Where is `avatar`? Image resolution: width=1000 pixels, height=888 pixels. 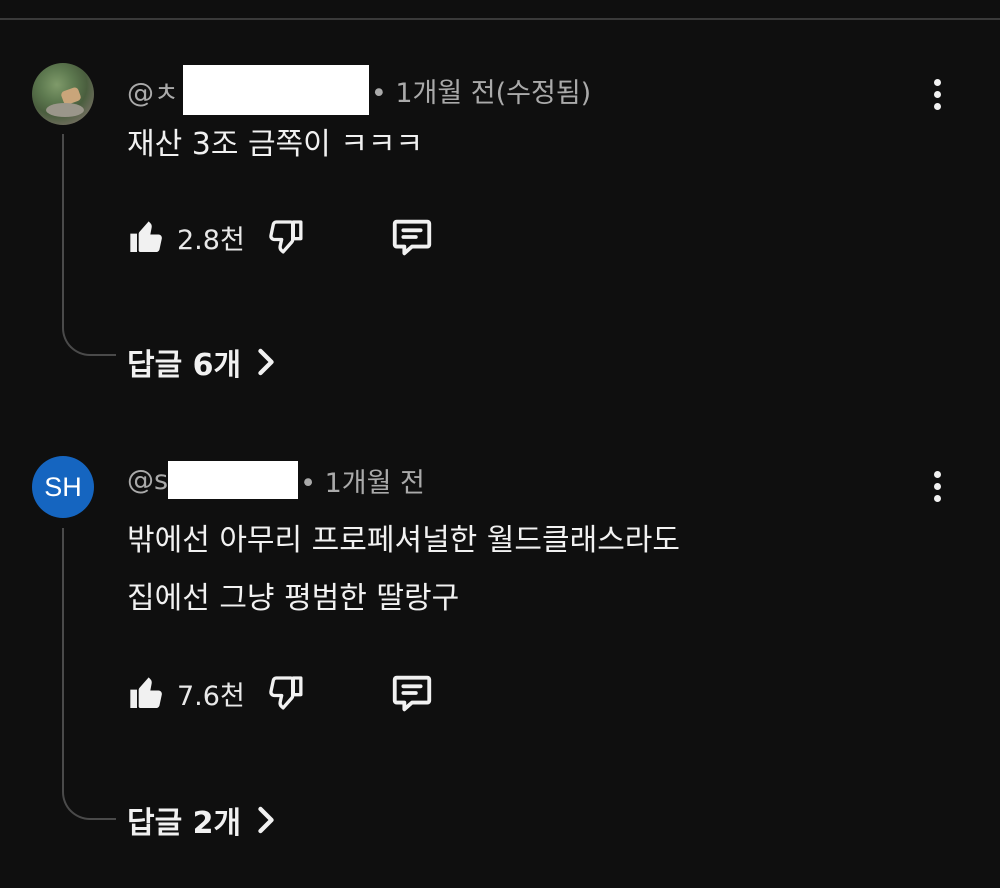
avatar is located at coordinates (63, 94).